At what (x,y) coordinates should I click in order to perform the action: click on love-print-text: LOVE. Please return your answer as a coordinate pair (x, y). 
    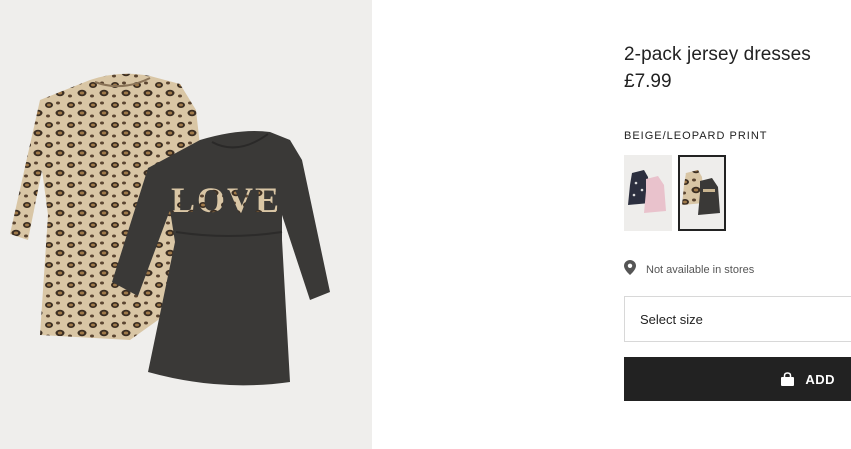
    Looking at the image, I should click on (226, 200).